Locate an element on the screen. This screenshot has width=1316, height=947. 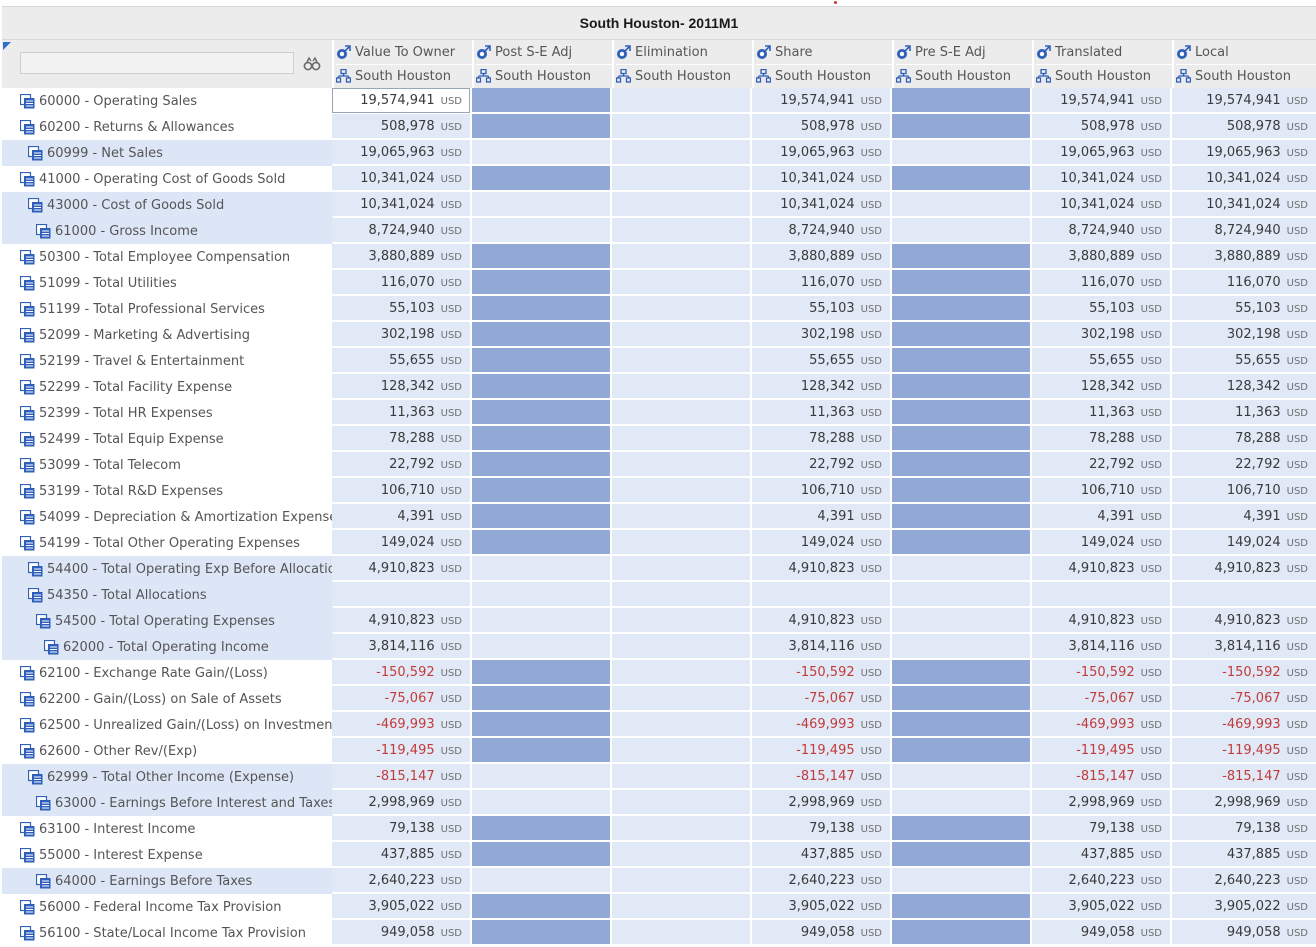
row-header: 64000 - Earnings Before Taxes is located at coordinates (167, 881).